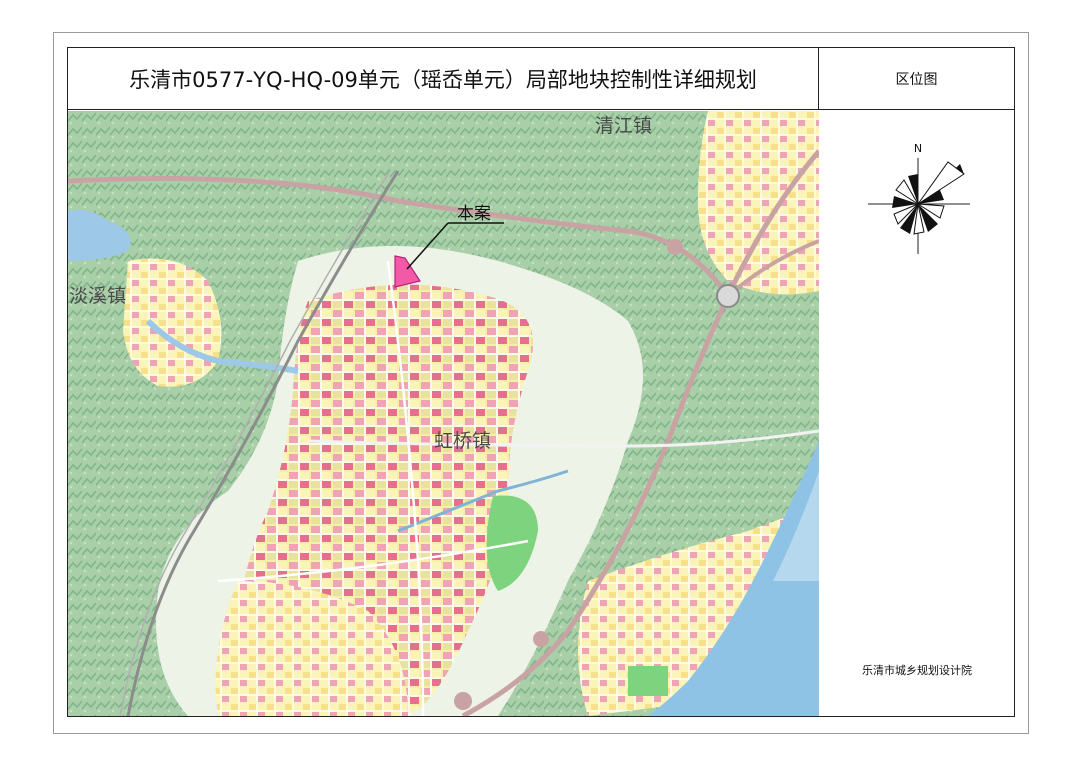 The height and width of the screenshot is (764, 1080). What do you see at coordinates (728, 296) in the screenshot?
I see `interchange-ne` at bounding box center [728, 296].